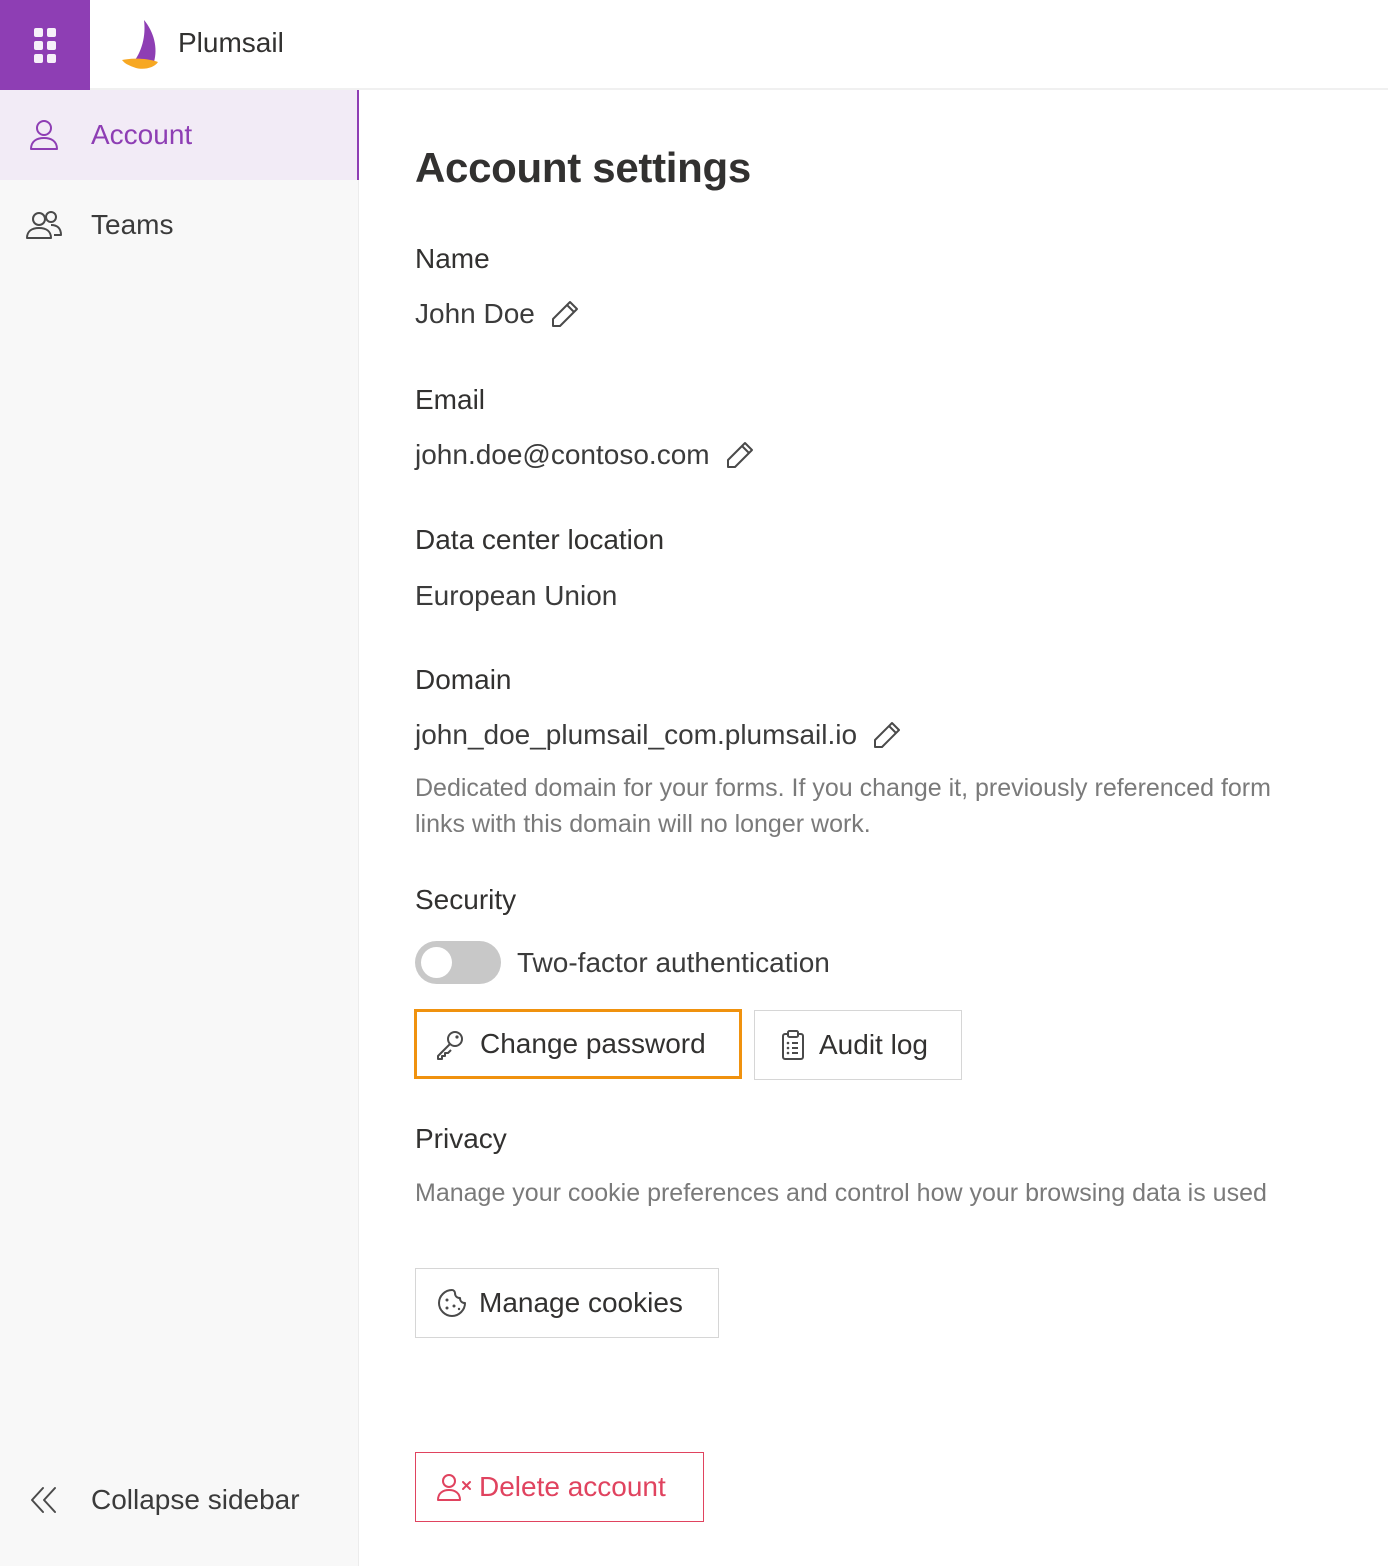 Image resolution: width=1388 pixels, height=1566 pixels. Describe the element at coordinates (195, 1499) in the screenshot. I see `collapse-sidebar-label: Collapse sidebar` at that location.